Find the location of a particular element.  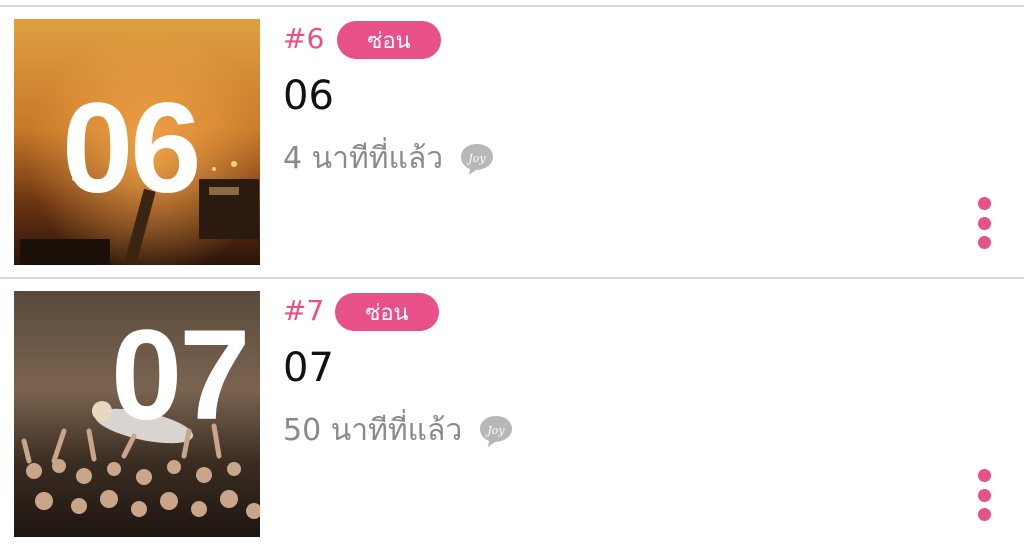

time-row: 50 นาทีที่แล้ว Joy is located at coordinates (398, 430).